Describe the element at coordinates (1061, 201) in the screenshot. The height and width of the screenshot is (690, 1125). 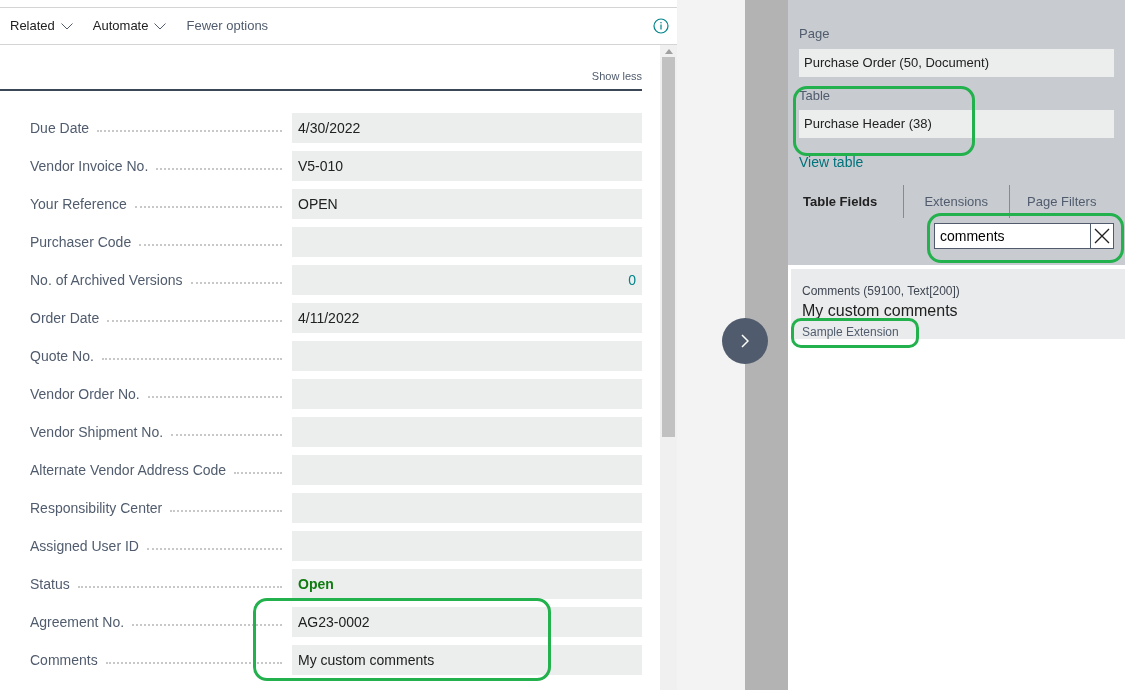
I see `tab: Page Filters` at that location.